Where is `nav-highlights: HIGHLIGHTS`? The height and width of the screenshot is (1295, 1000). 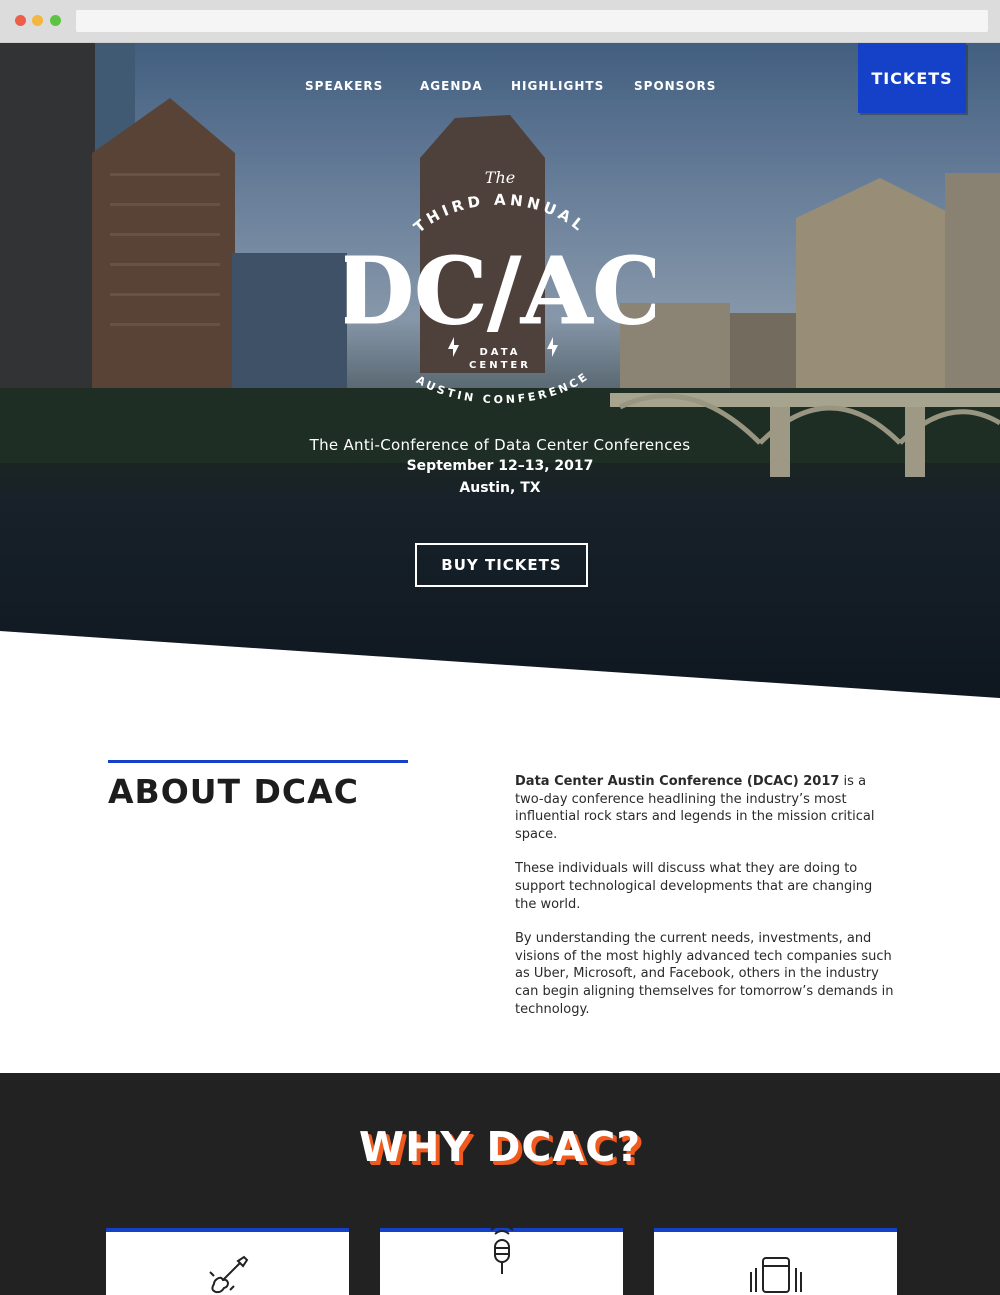
nav-highlights: HIGHLIGHTS is located at coordinates (557, 86).